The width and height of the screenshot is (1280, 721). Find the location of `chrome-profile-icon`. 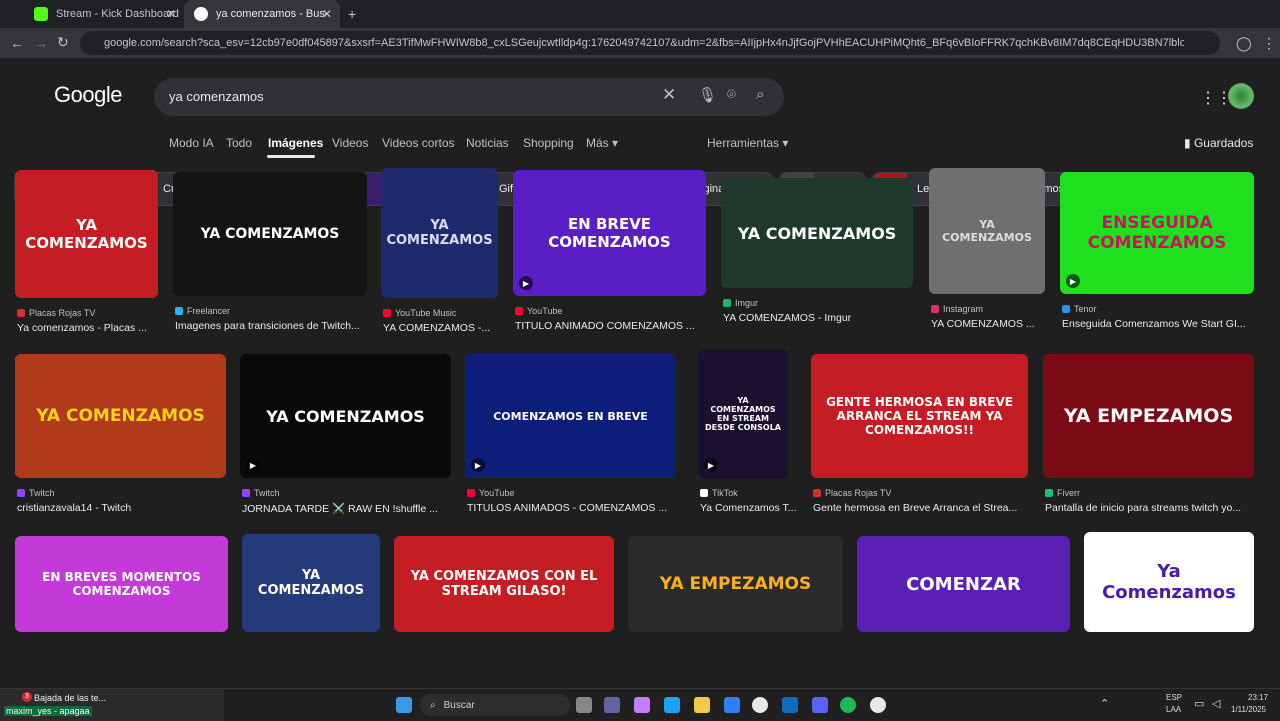

chrome-profile-icon is located at coordinates (878, 705).